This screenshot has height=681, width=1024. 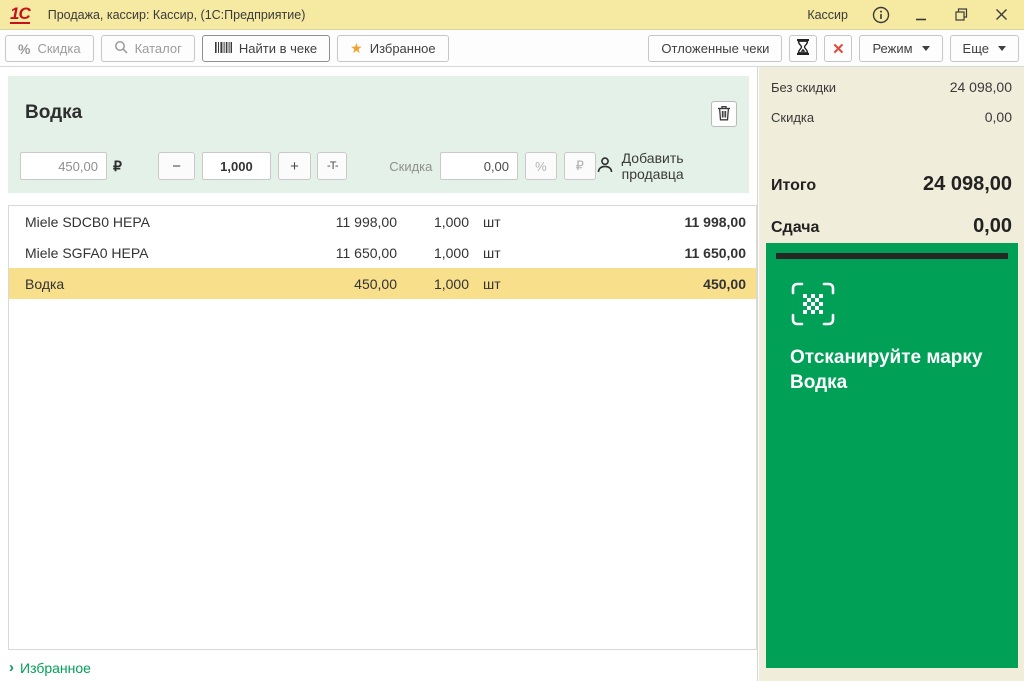 What do you see at coordinates (59, 48) in the screenshot?
I see `discount-button-label: Скидка` at bounding box center [59, 48].